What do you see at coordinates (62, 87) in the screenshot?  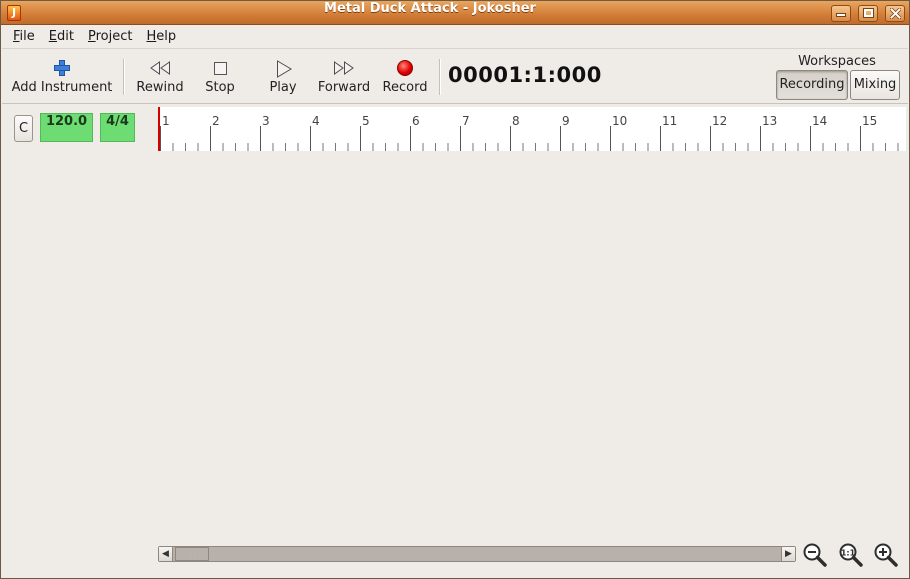 I see `add-instrument-label: Add Instrument` at bounding box center [62, 87].